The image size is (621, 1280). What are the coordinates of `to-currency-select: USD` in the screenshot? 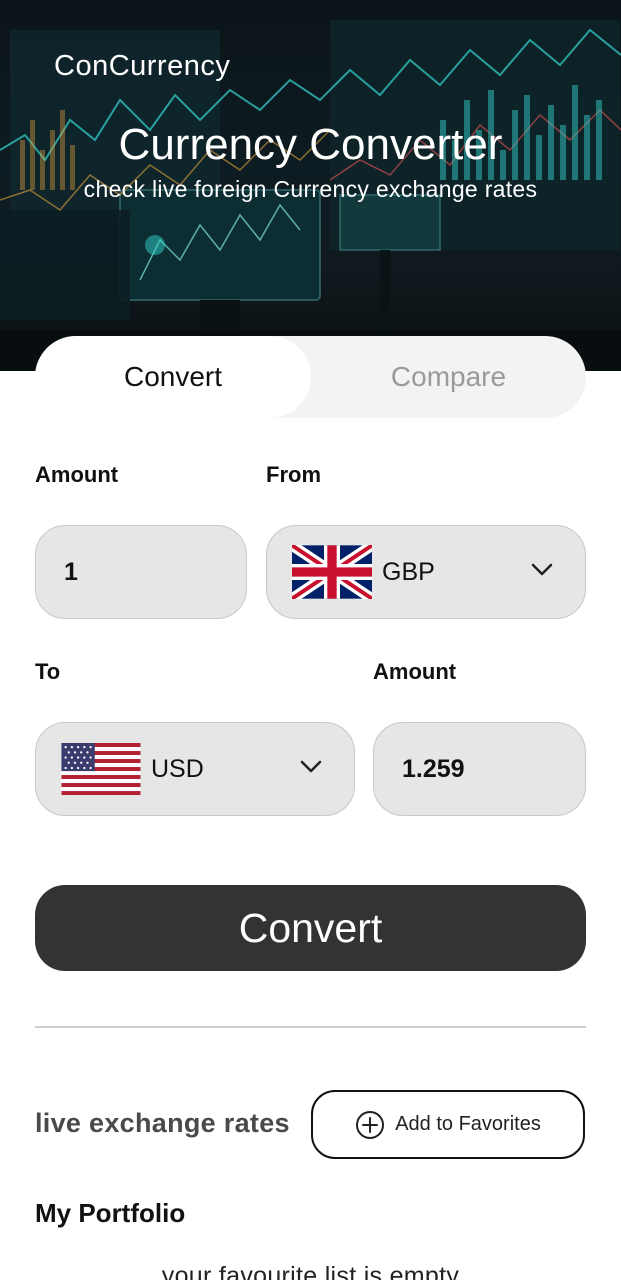 It's located at (195, 769).